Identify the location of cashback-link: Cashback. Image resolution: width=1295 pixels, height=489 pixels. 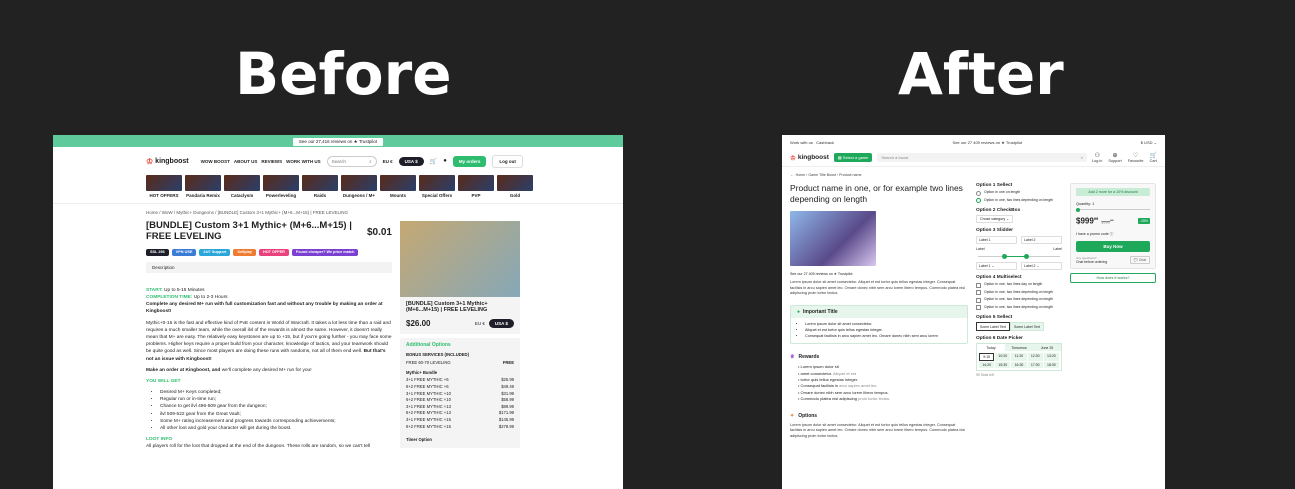
(825, 142).